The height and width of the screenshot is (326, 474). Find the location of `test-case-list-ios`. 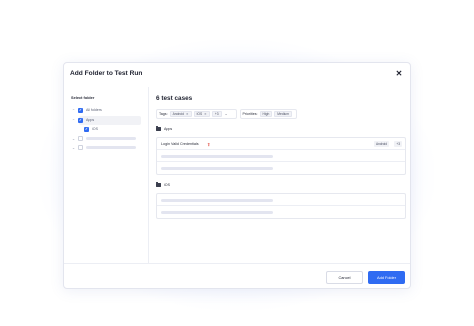

test-case-list-ios is located at coordinates (281, 206).